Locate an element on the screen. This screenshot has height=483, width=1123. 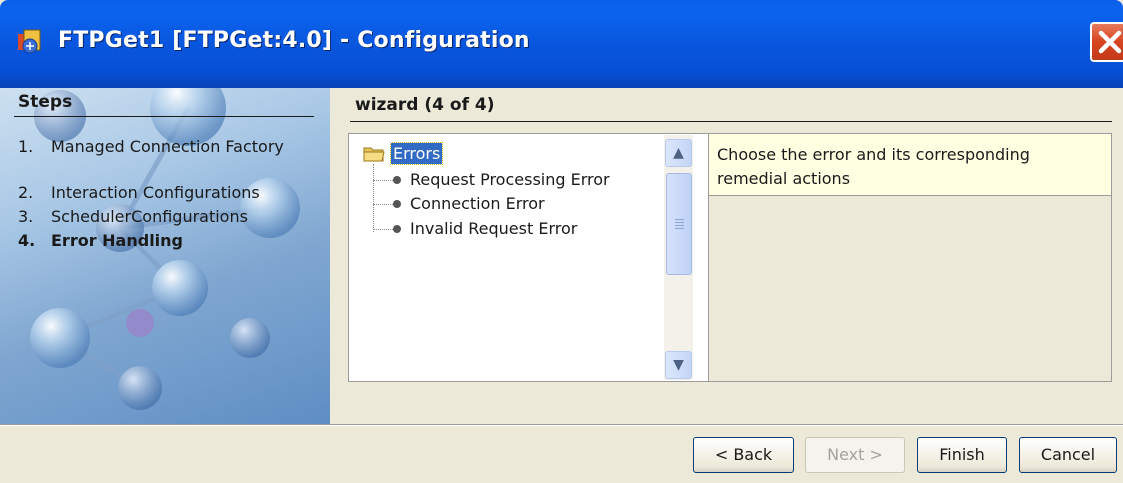
wizard-divider is located at coordinates (731, 121).